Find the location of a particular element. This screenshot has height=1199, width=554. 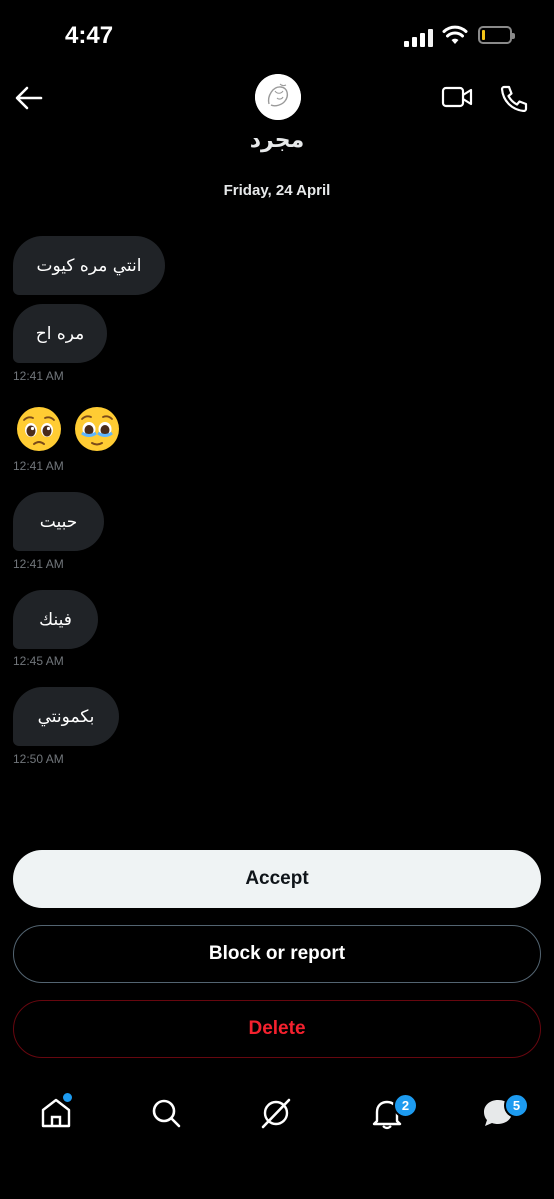

message-timestamp: 12:50 AM is located at coordinates (38, 759).